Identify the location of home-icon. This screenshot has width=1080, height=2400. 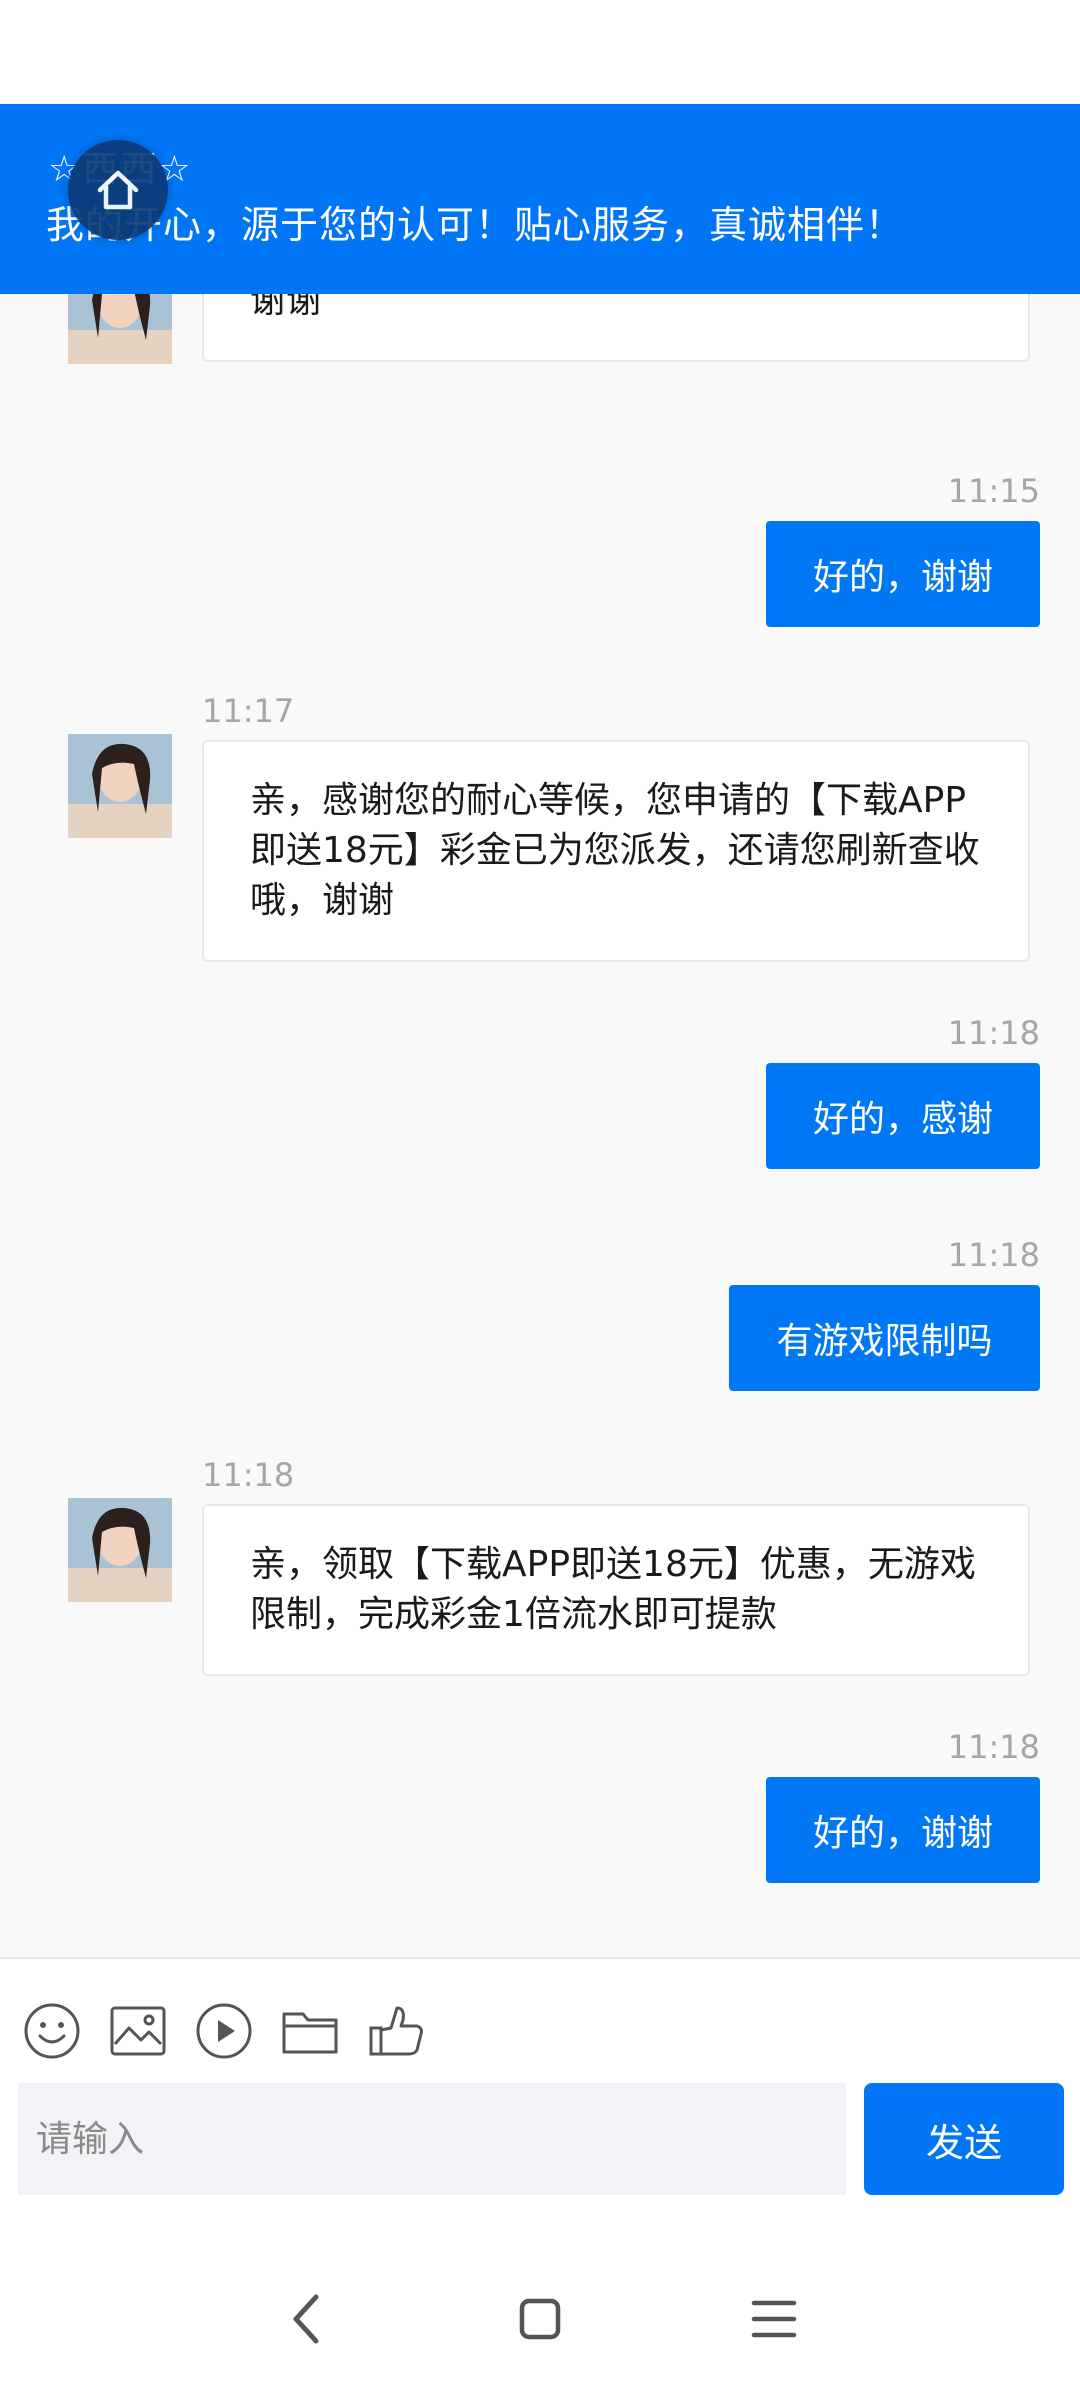
(540, 2319).